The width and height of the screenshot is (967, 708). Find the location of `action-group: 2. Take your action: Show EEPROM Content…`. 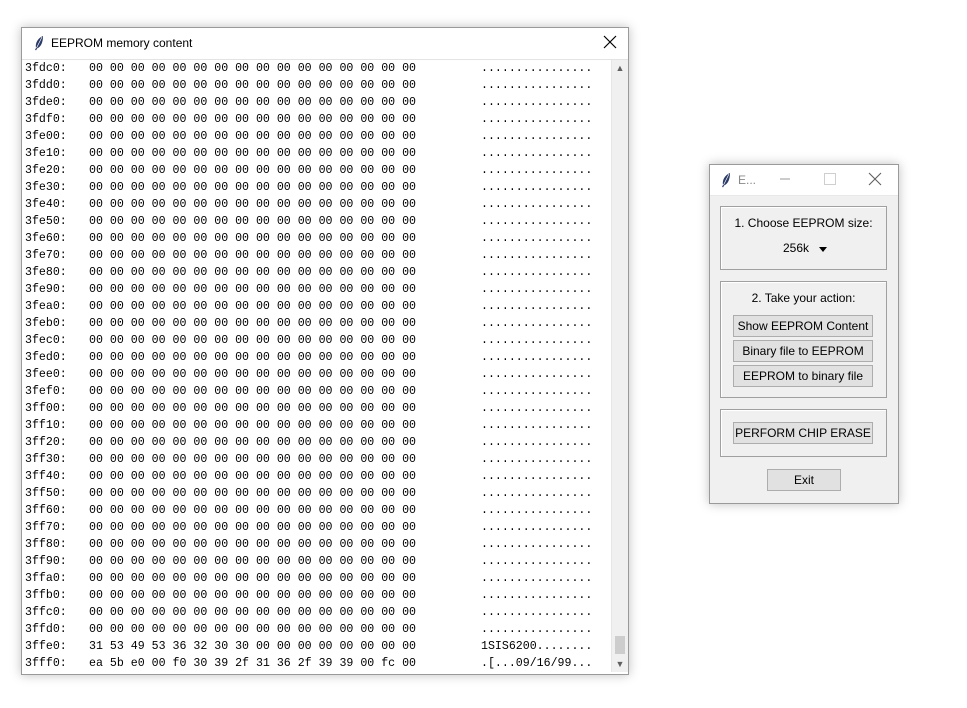

action-group: 2. Take your action: Show EEPROM Content… is located at coordinates (803, 339).